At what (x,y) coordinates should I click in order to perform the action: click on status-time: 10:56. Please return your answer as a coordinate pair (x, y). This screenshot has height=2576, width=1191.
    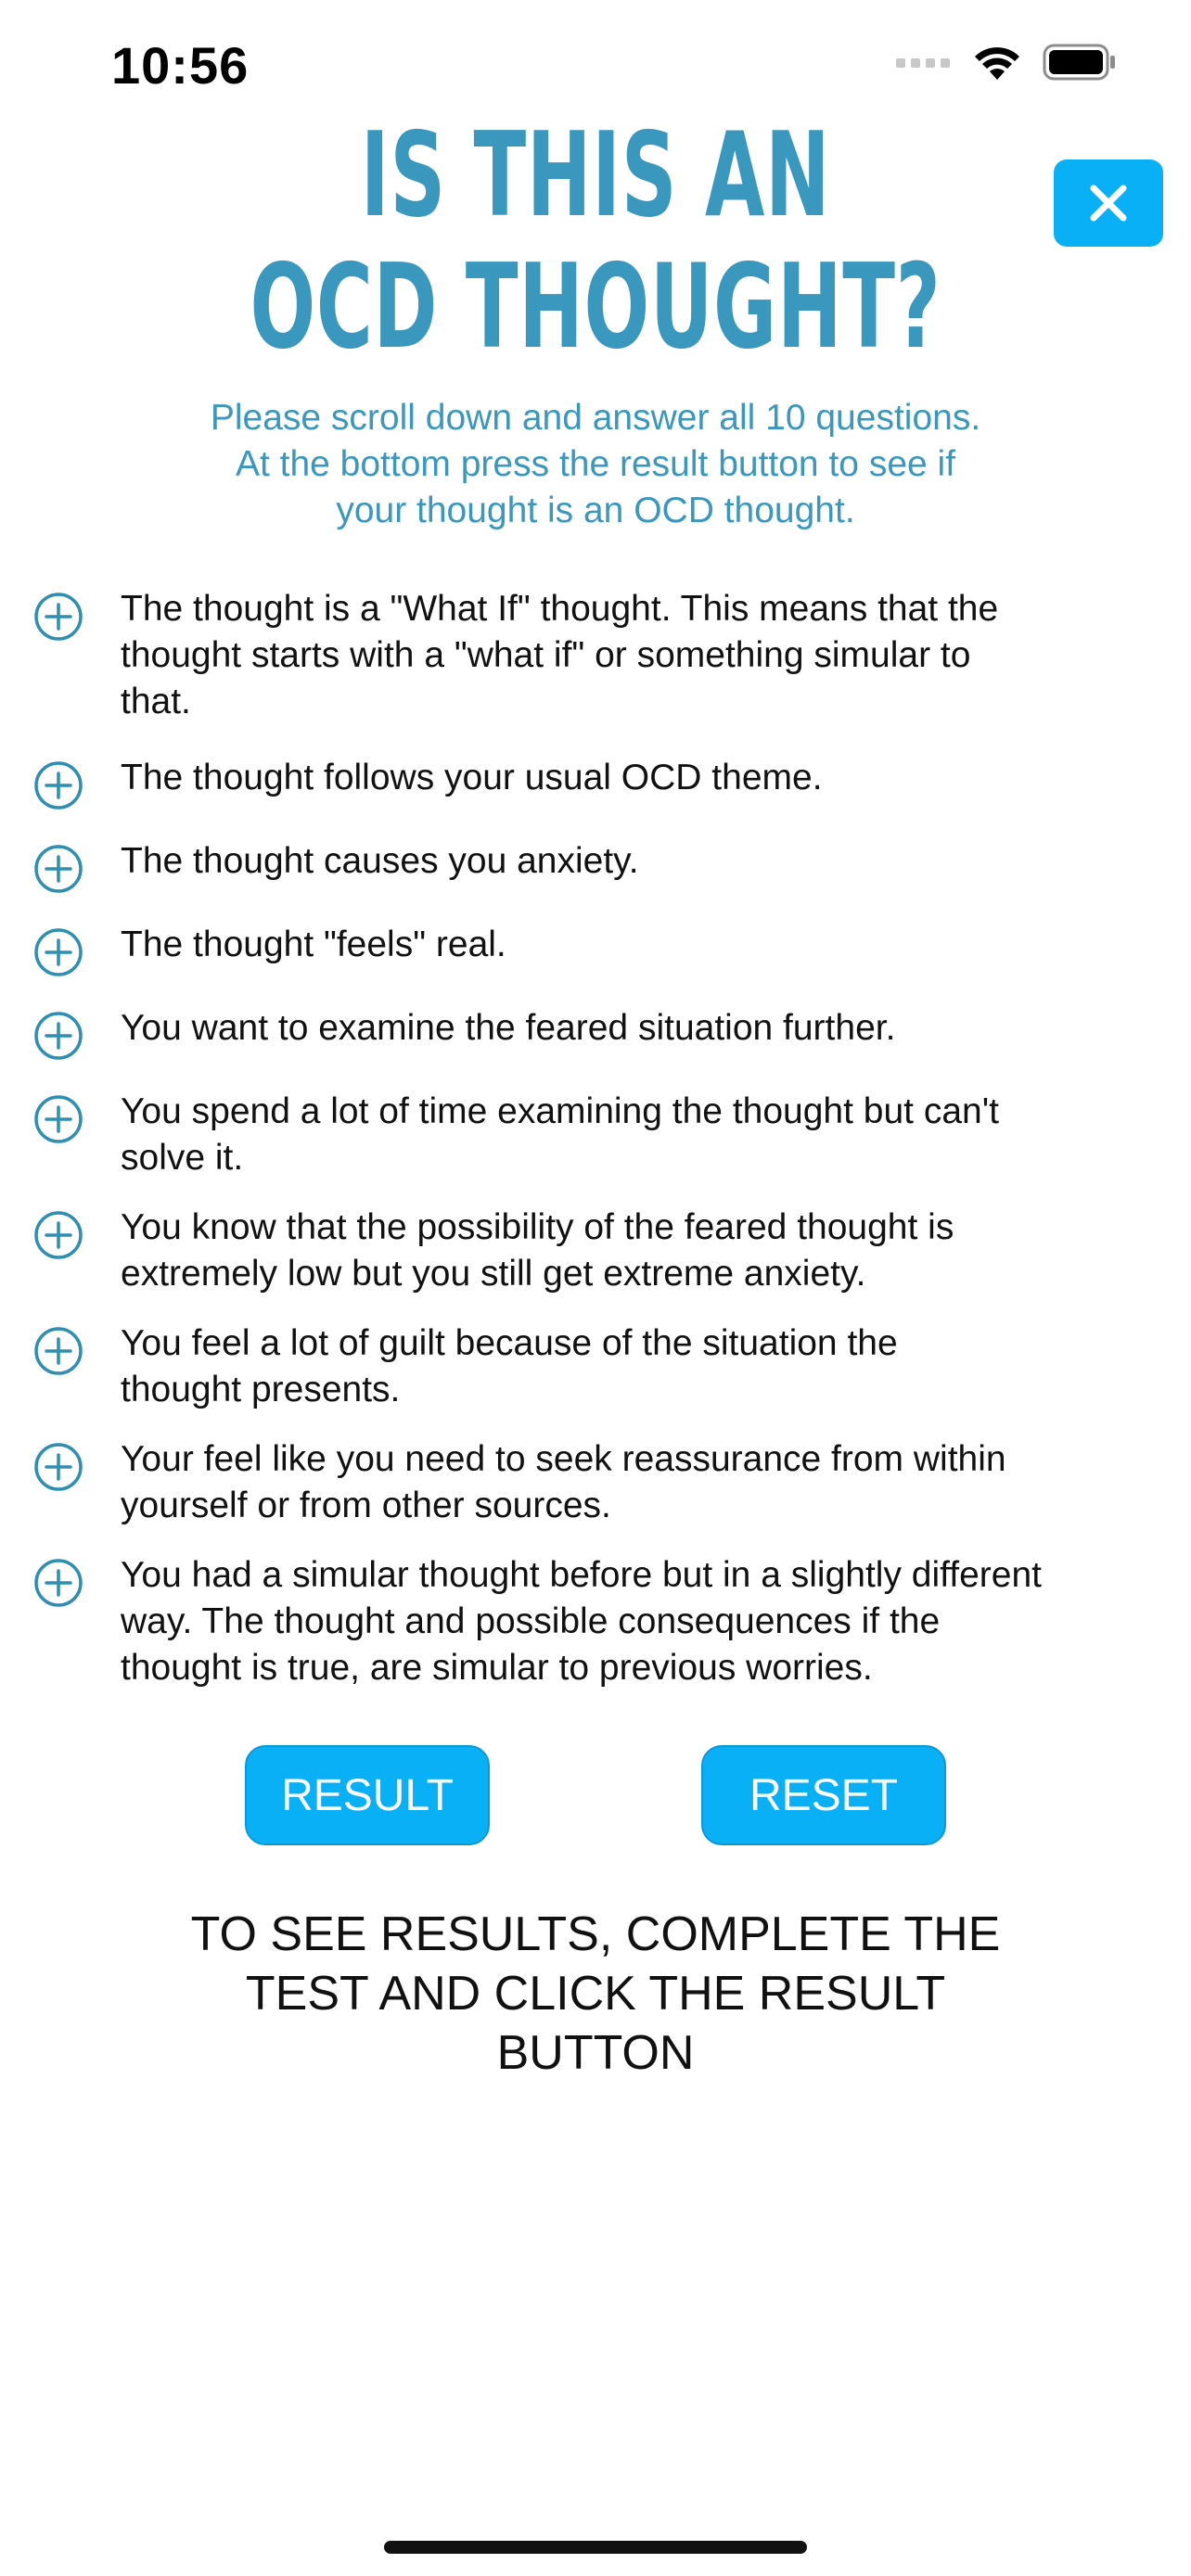
    Looking at the image, I should click on (180, 66).